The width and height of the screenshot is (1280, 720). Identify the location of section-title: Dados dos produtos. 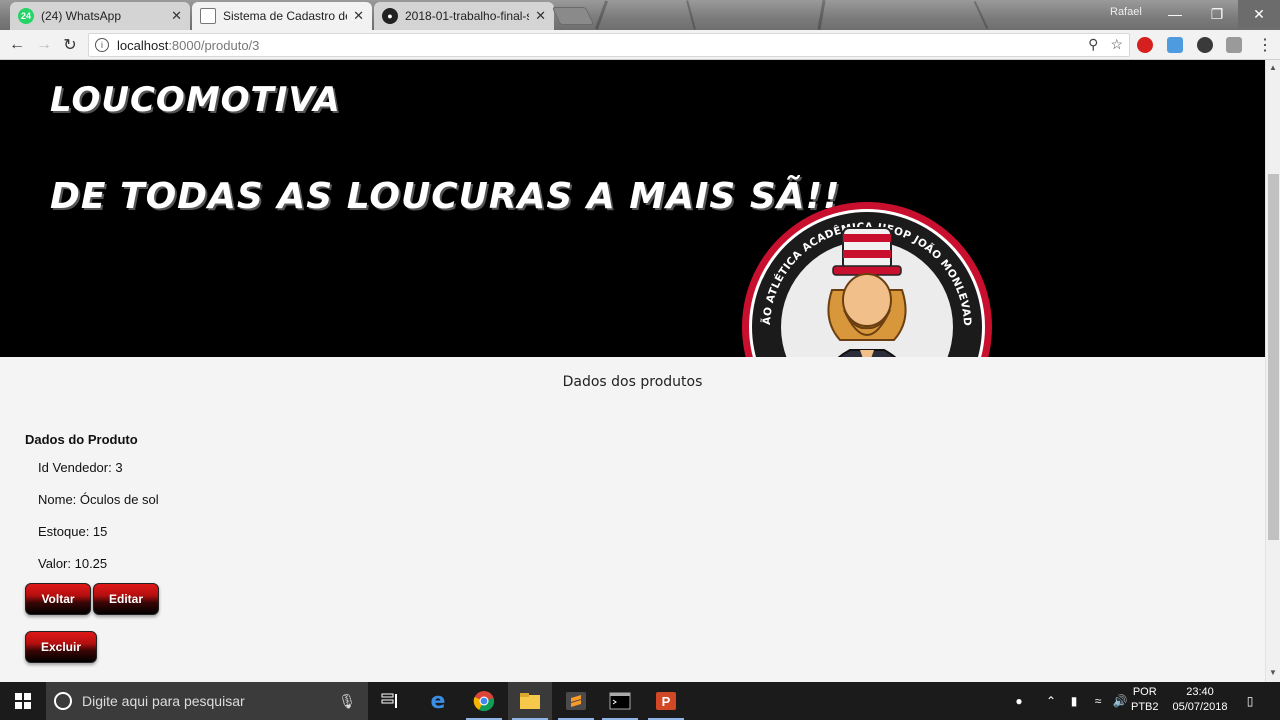
(632, 382).